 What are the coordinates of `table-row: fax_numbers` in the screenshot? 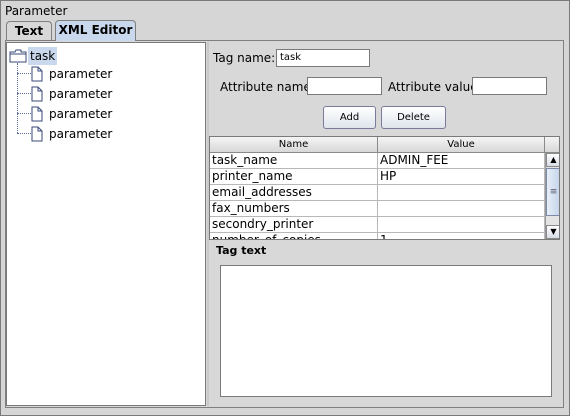 It's located at (377, 209).